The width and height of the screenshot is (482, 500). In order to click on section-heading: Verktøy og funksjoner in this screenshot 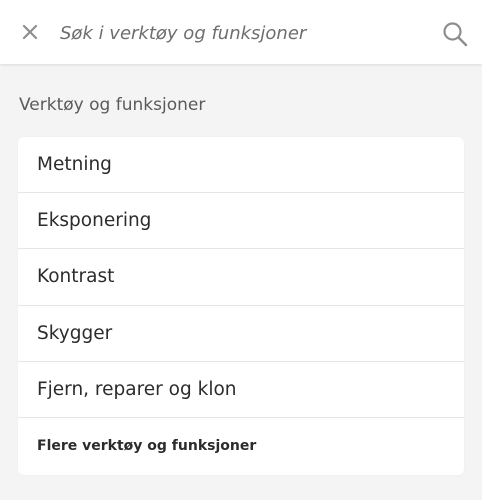, I will do `click(112, 105)`.